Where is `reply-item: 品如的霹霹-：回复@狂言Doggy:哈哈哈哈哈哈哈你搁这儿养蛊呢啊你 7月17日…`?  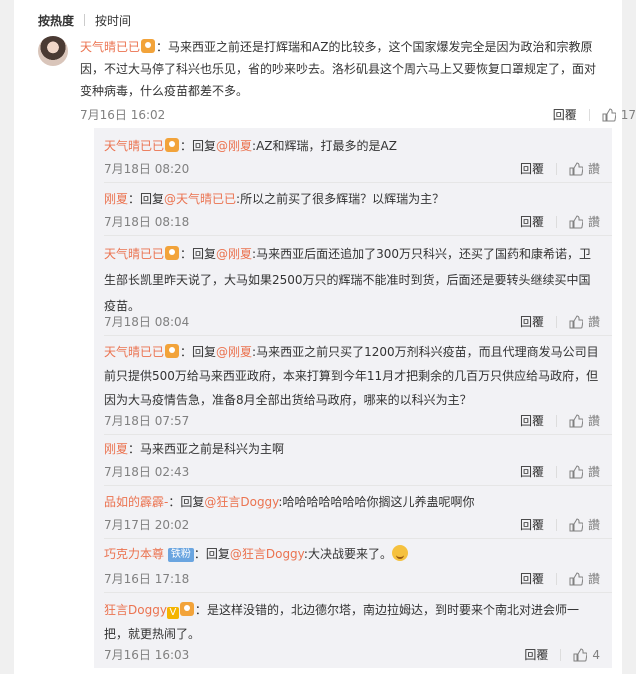
reply-item: 品如的霹霹-：回复@狂言Doggy:哈哈哈哈哈哈哈你搁这儿养蛊呢啊你 7月17日… is located at coordinates (358, 515).